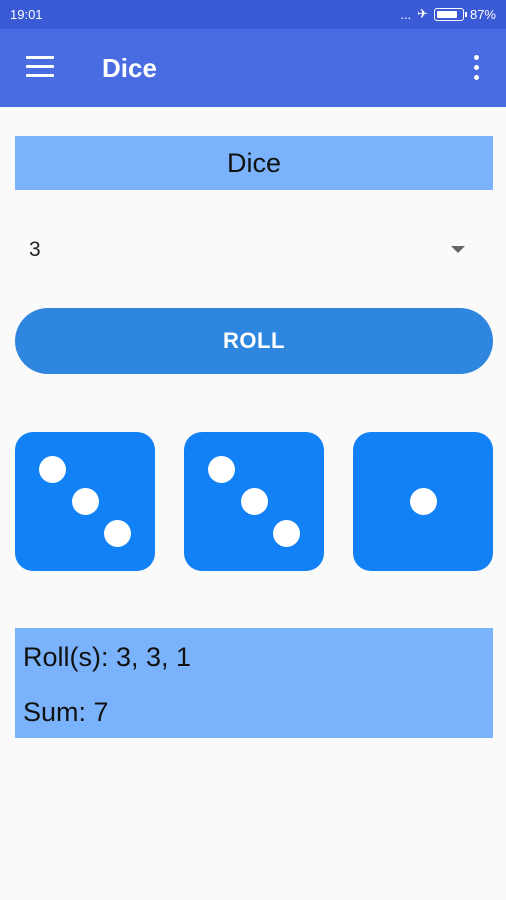 The width and height of the screenshot is (506, 900). What do you see at coordinates (254, 683) in the screenshot?
I see `results-panel: Roll(s): 3, 3, 1 Sum: 7` at bounding box center [254, 683].